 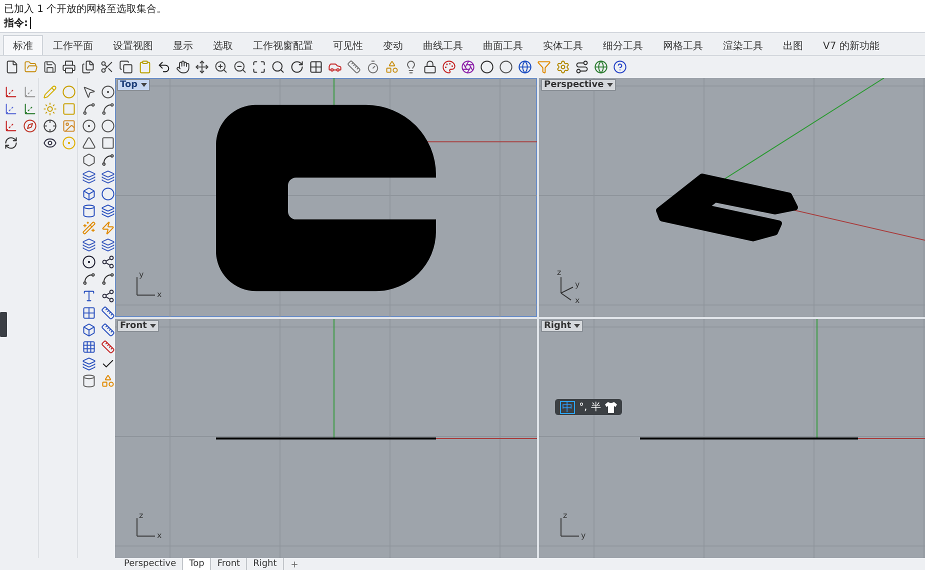 I want to click on hexagon-icon, so click(x=89, y=160).